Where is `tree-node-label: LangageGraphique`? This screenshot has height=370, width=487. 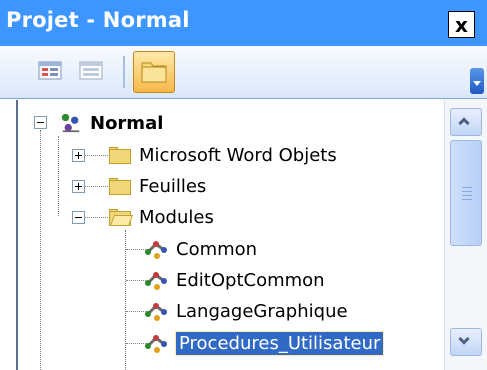 tree-node-label: LangageGraphique is located at coordinates (262, 311).